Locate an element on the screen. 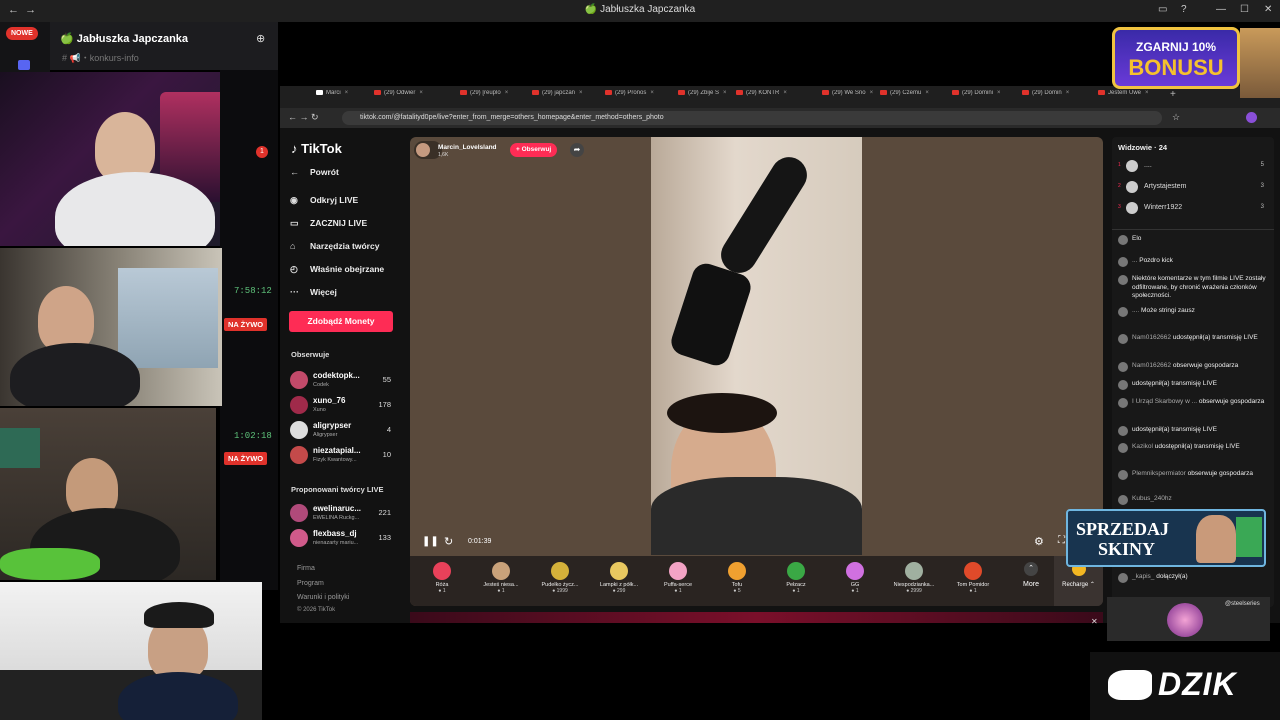 The height and width of the screenshot is (720, 1280). get-coins-button: Zdobądź Monety is located at coordinates (341, 321).